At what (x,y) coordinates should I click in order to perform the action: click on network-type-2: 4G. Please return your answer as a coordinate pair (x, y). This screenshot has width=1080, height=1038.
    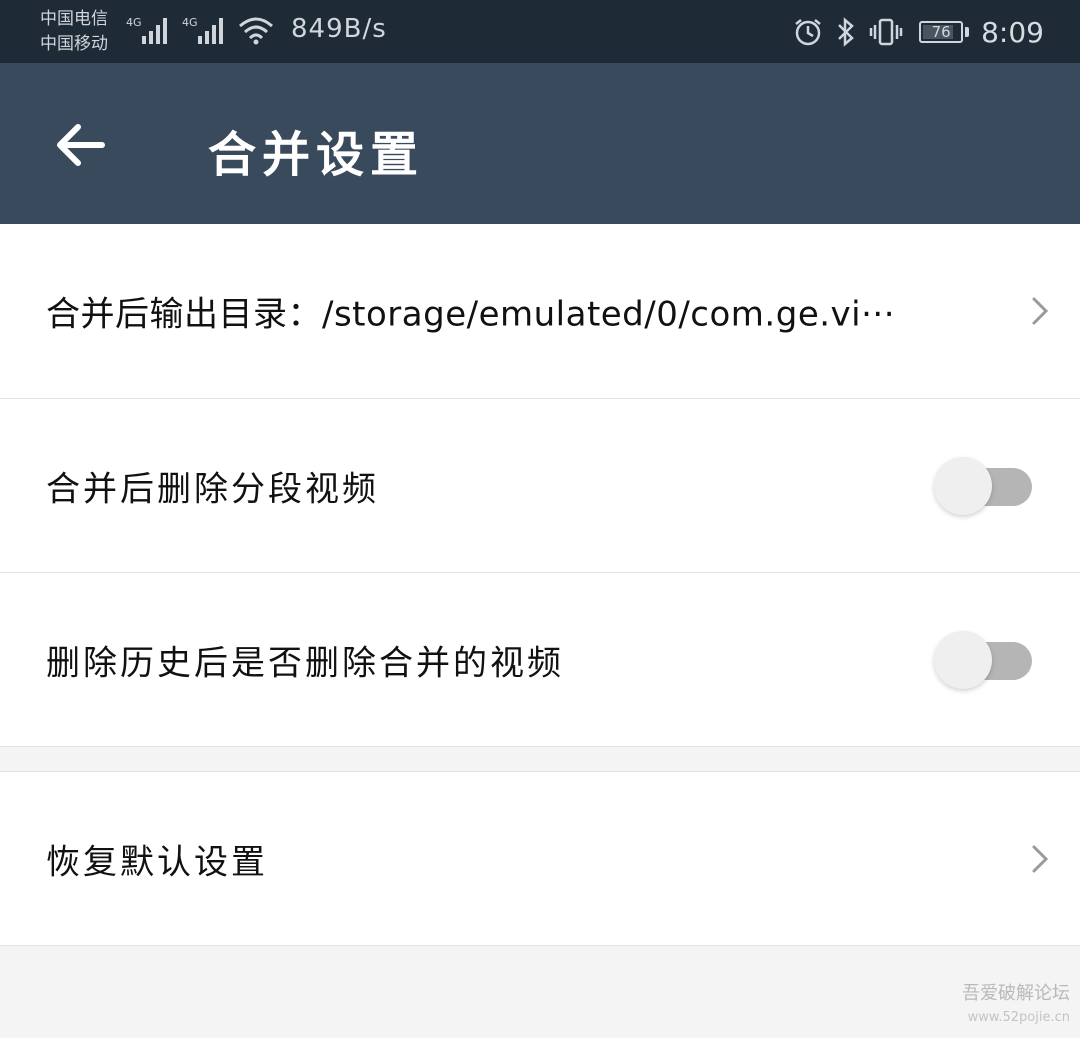
    Looking at the image, I should click on (190, 22).